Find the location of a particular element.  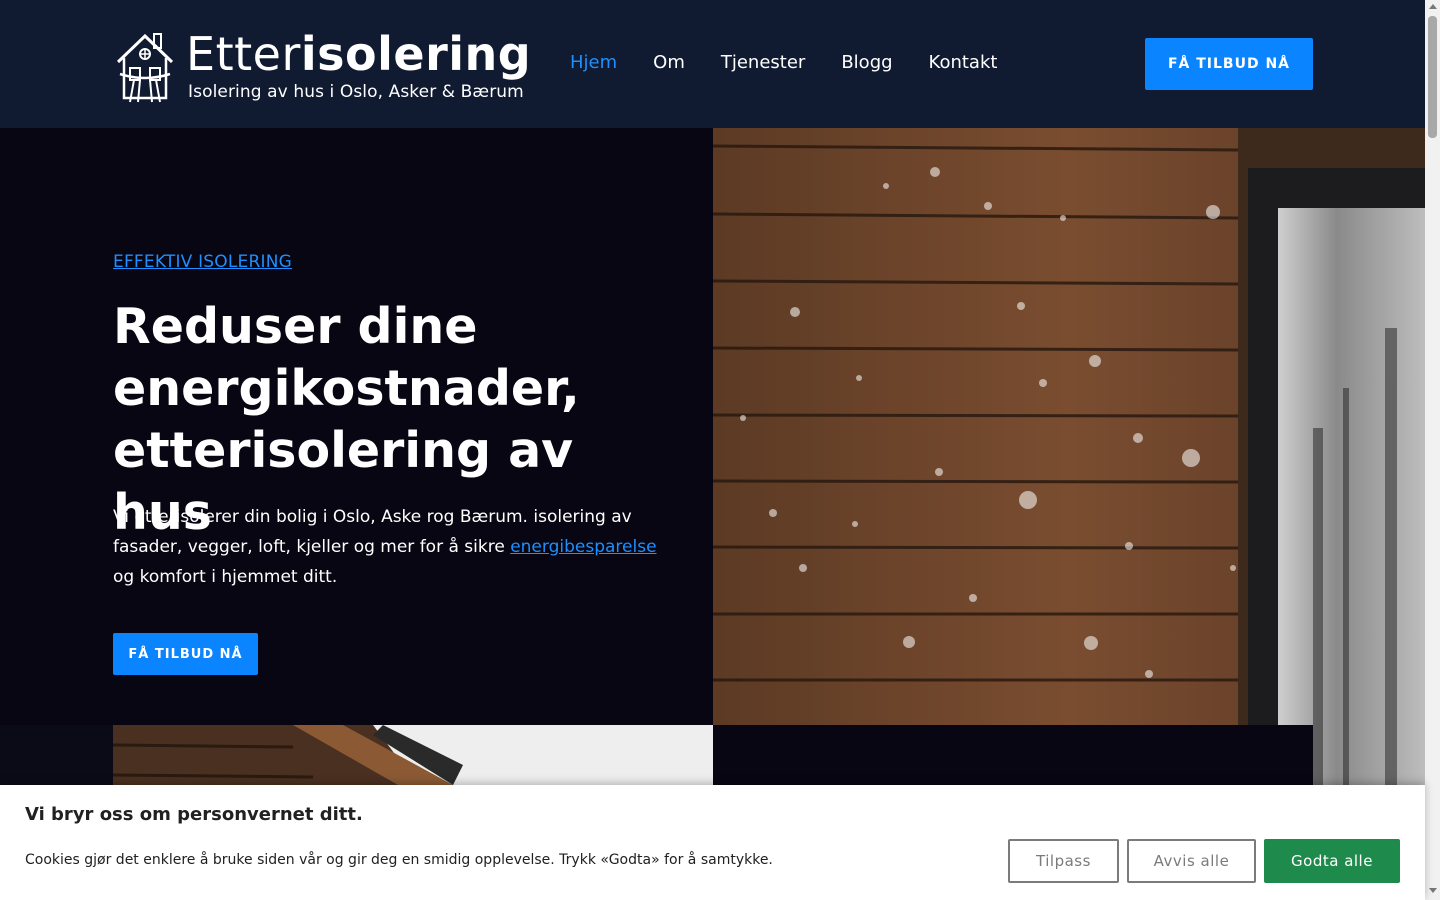

hero-kicker-link: EFFEKTIV ISOLERING is located at coordinates (202, 262).